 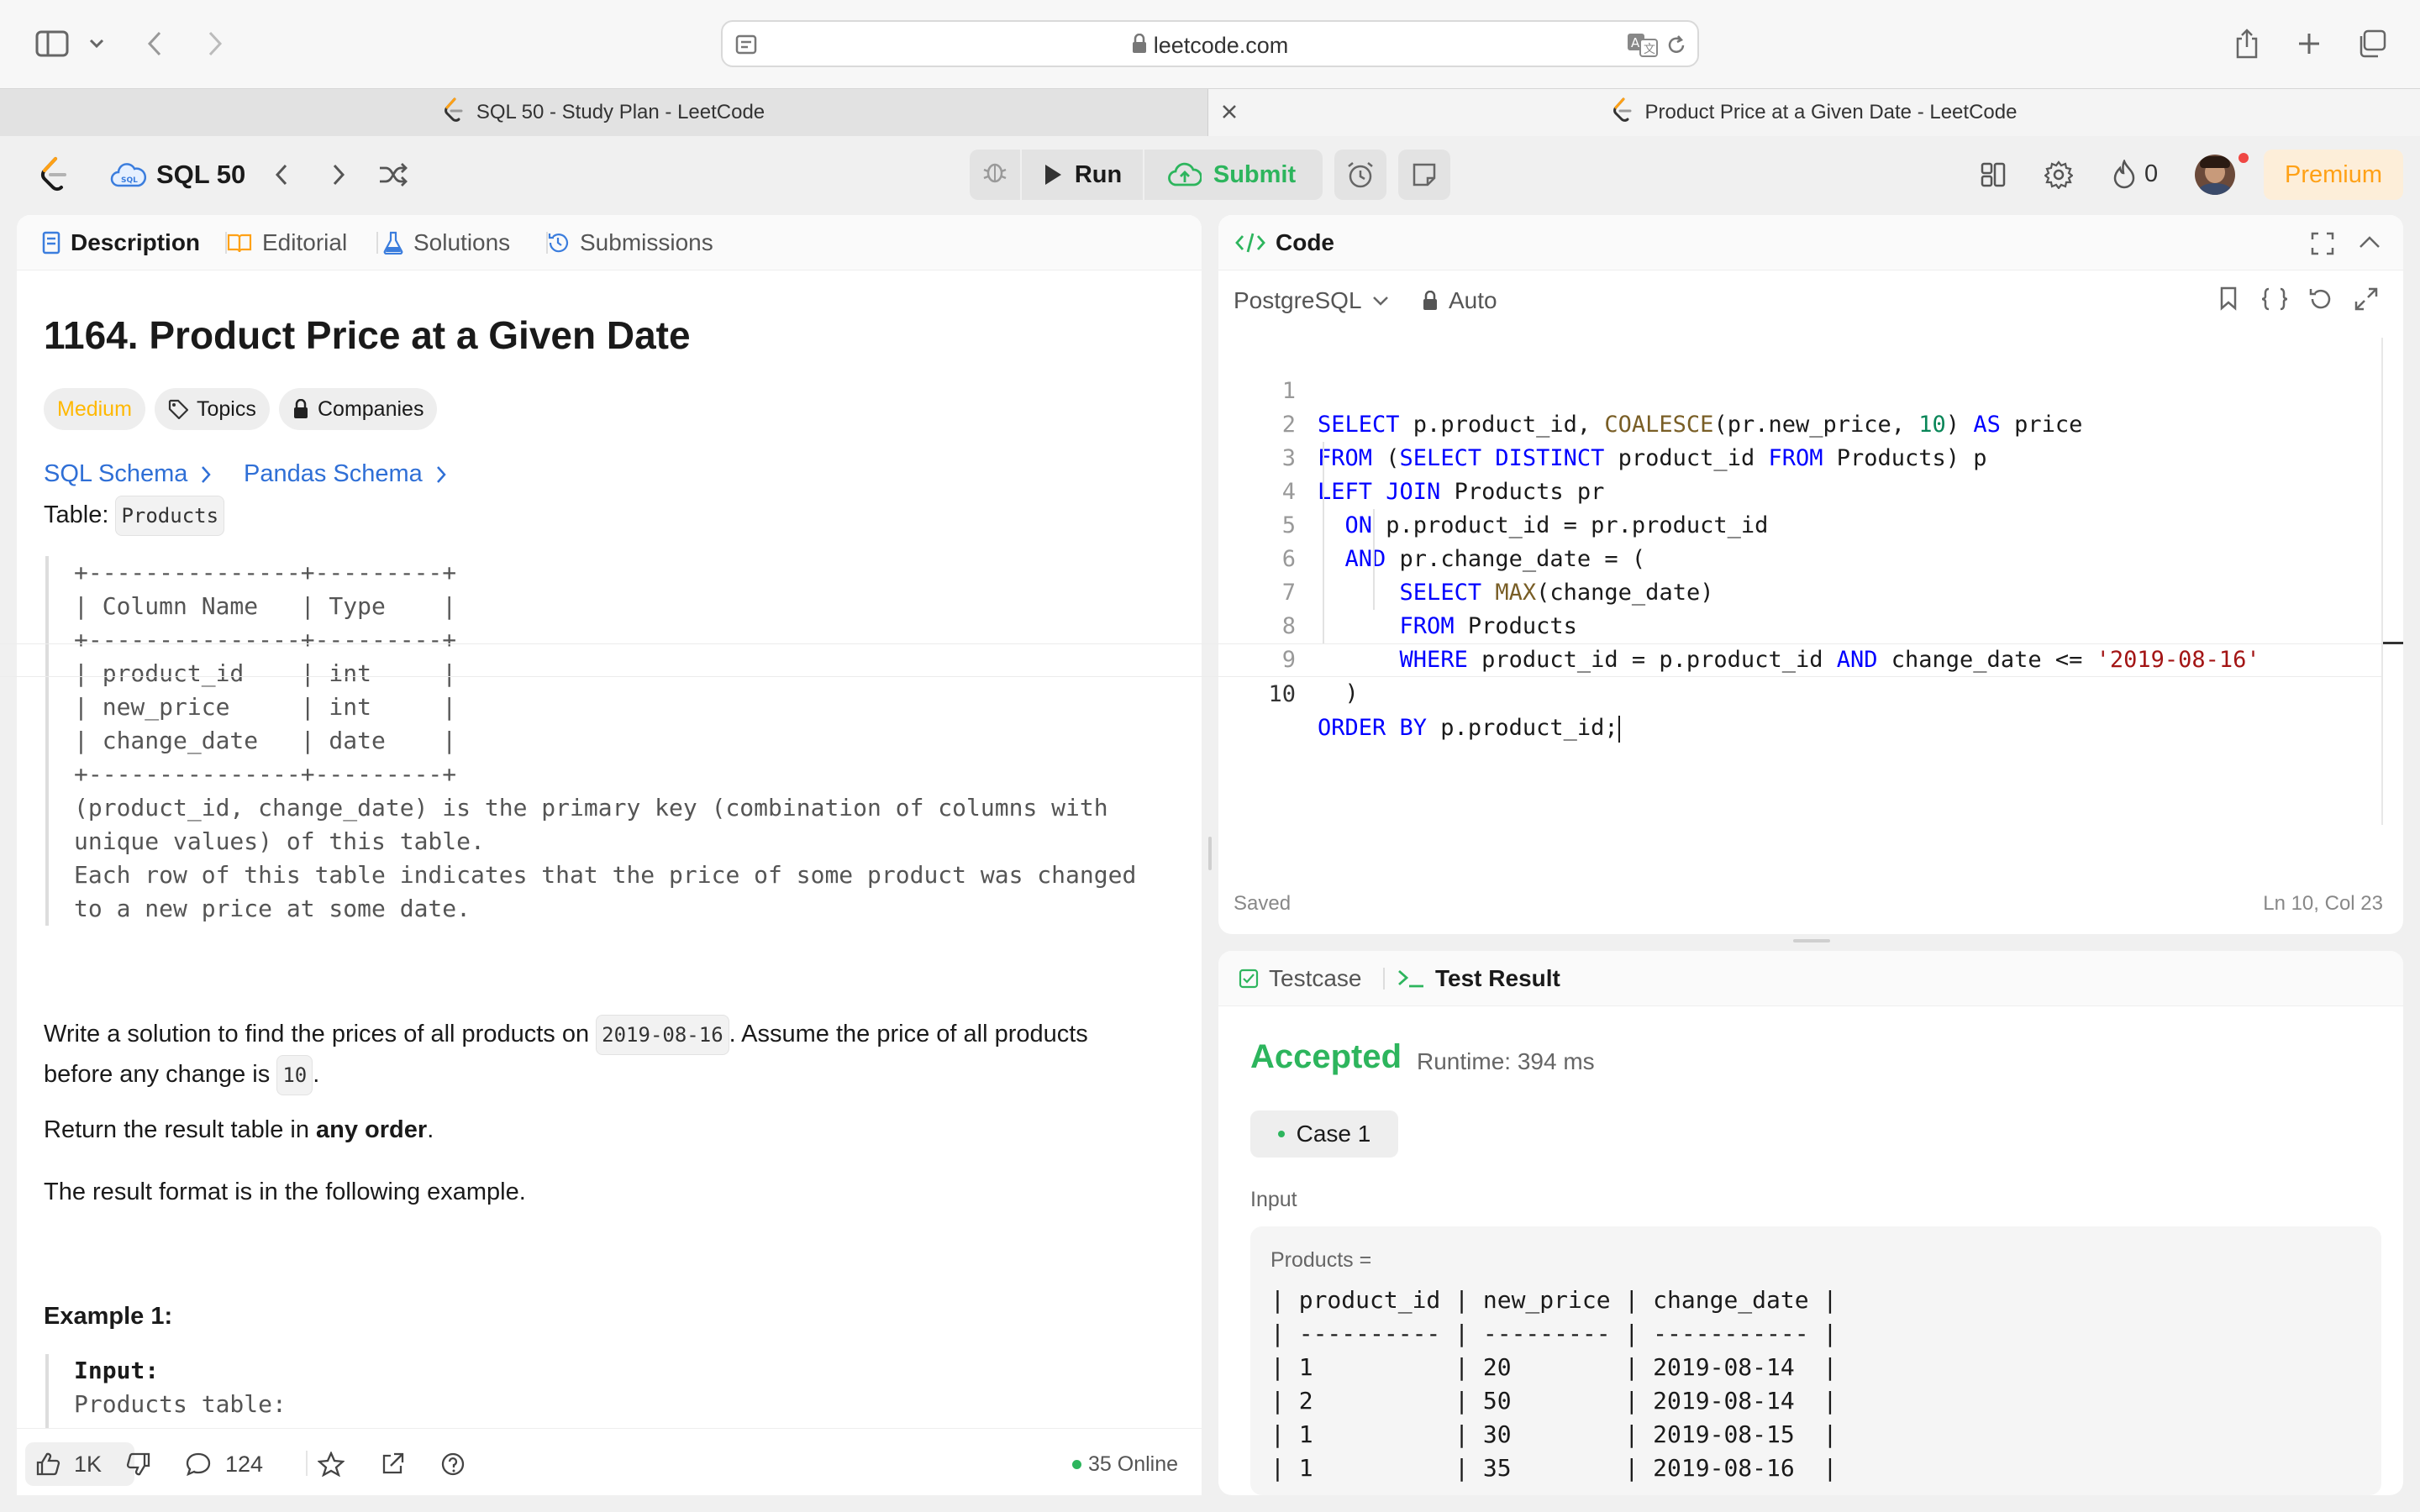 I want to click on line-number: 7, so click(x=1288, y=593).